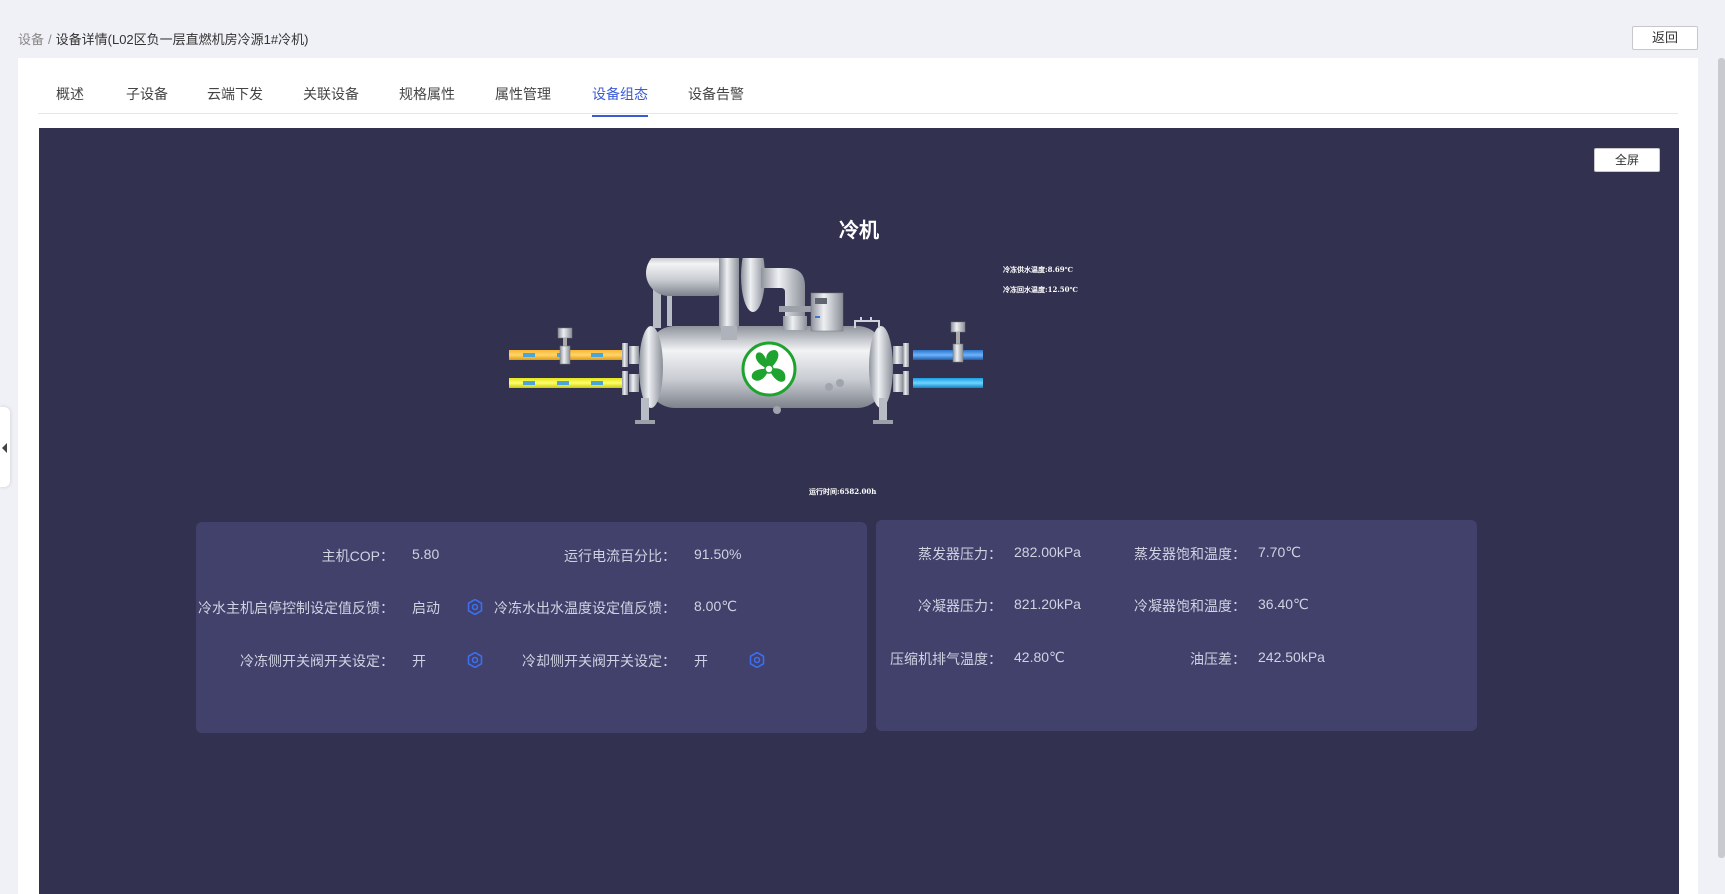 Image resolution: width=1725 pixels, height=894 pixels. I want to click on tab-cloud-dispatch: 云端下发, so click(235, 99).